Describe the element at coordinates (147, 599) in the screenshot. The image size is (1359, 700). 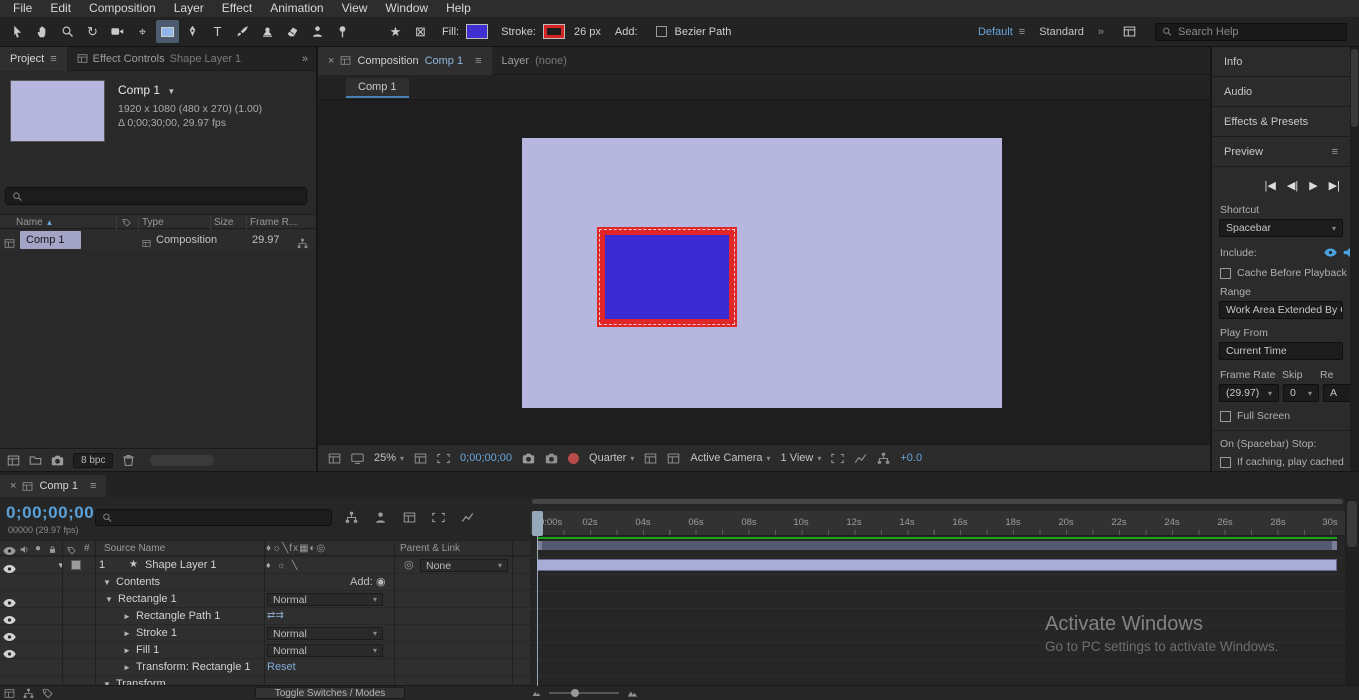
I see `group-name: Rectangle 1` at that location.